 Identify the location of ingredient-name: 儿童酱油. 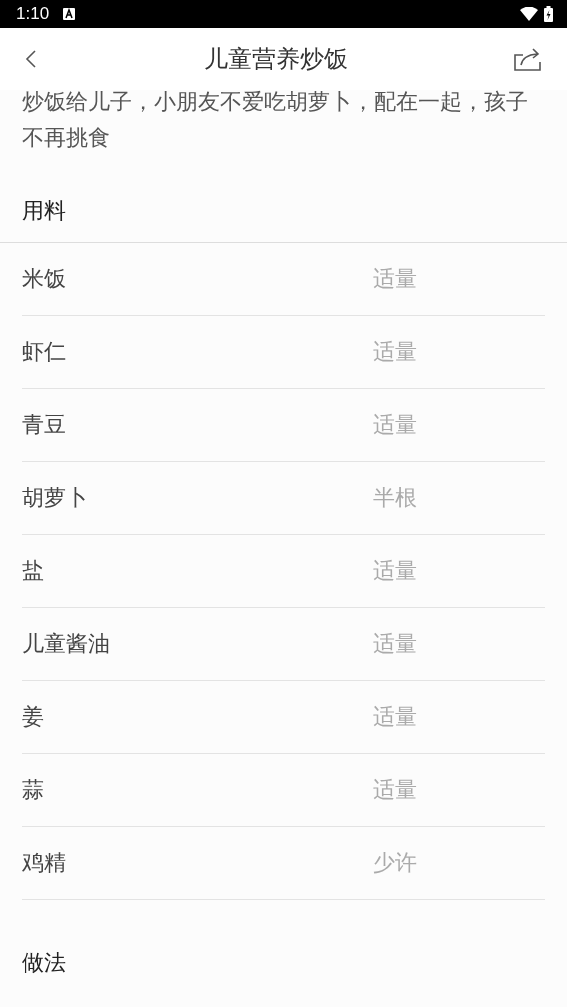
(66, 644).